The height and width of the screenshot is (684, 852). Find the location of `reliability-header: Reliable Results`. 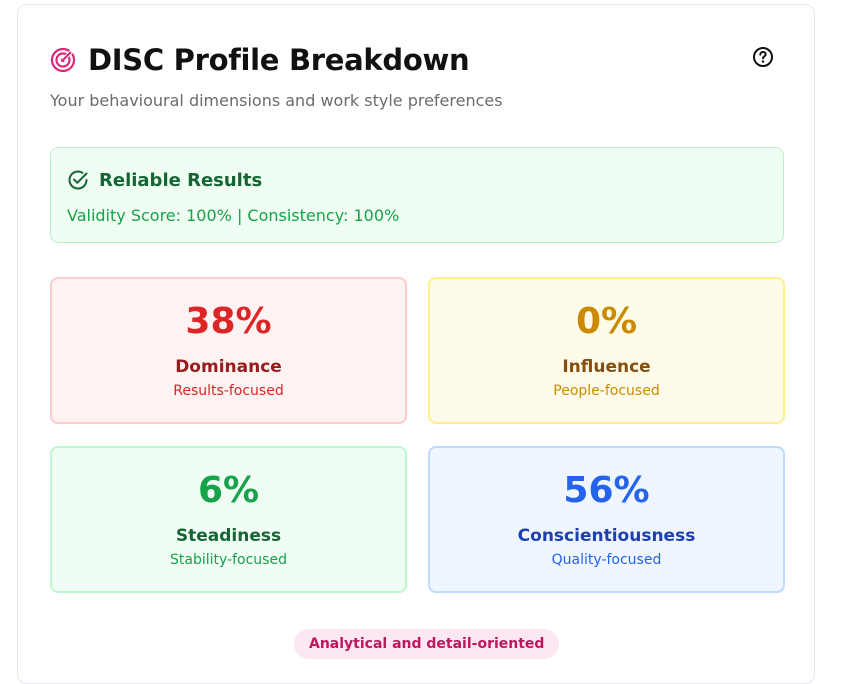

reliability-header: Reliable Results is located at coordinates (164, 180).